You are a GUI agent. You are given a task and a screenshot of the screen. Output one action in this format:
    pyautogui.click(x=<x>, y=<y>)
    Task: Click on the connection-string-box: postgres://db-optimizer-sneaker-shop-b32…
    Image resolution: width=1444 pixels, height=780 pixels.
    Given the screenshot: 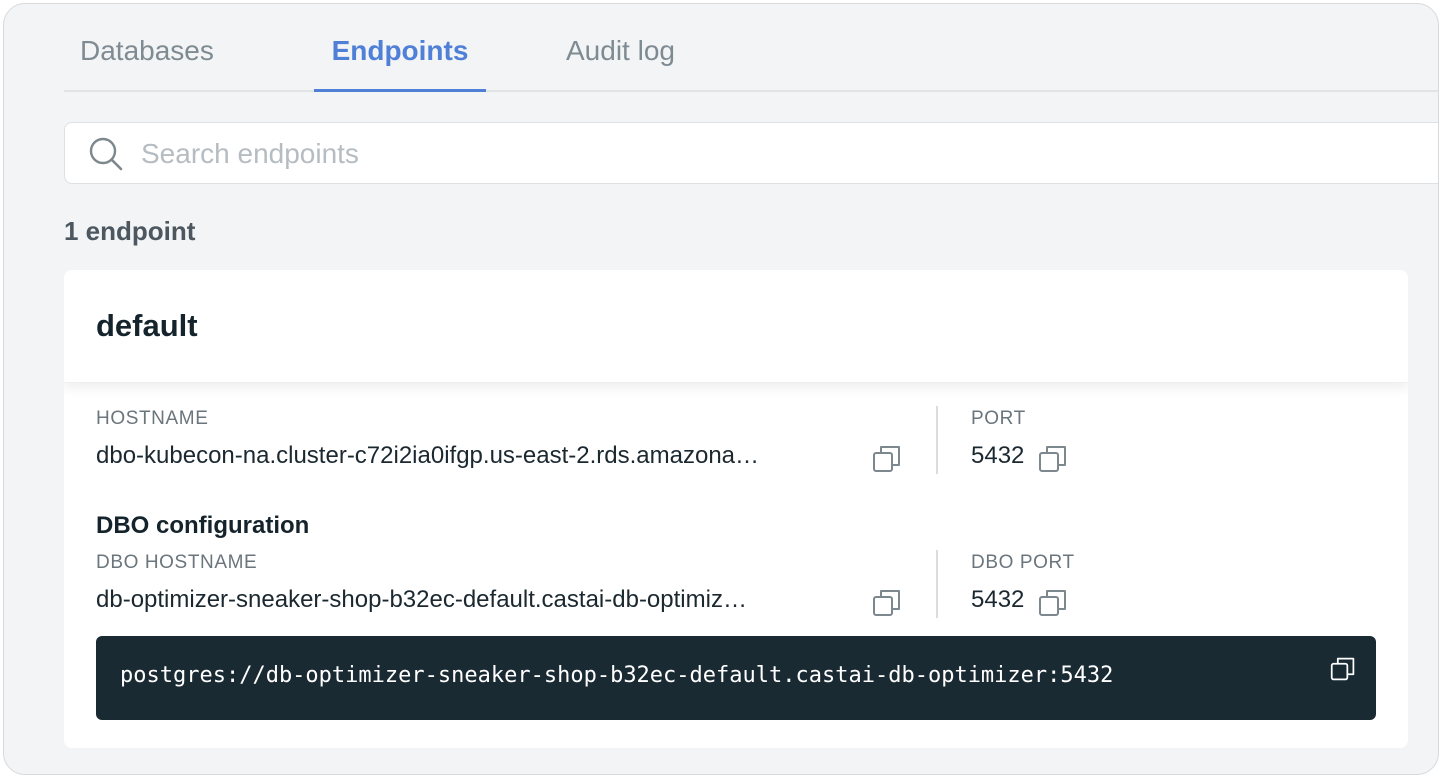 What is the action you would take?
    pyautogui.click(x=736, y=678)
    